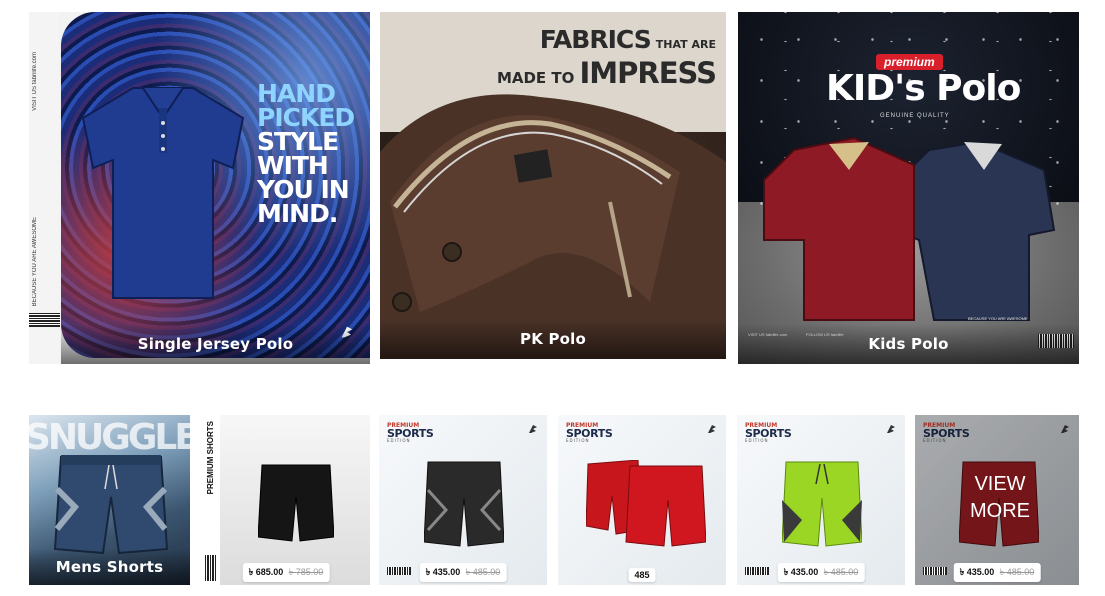 Image resolution: width=1105 pixels, height=596 pixels. I want to click on kids-polo-title: KID's Polo, so click(923, 88).